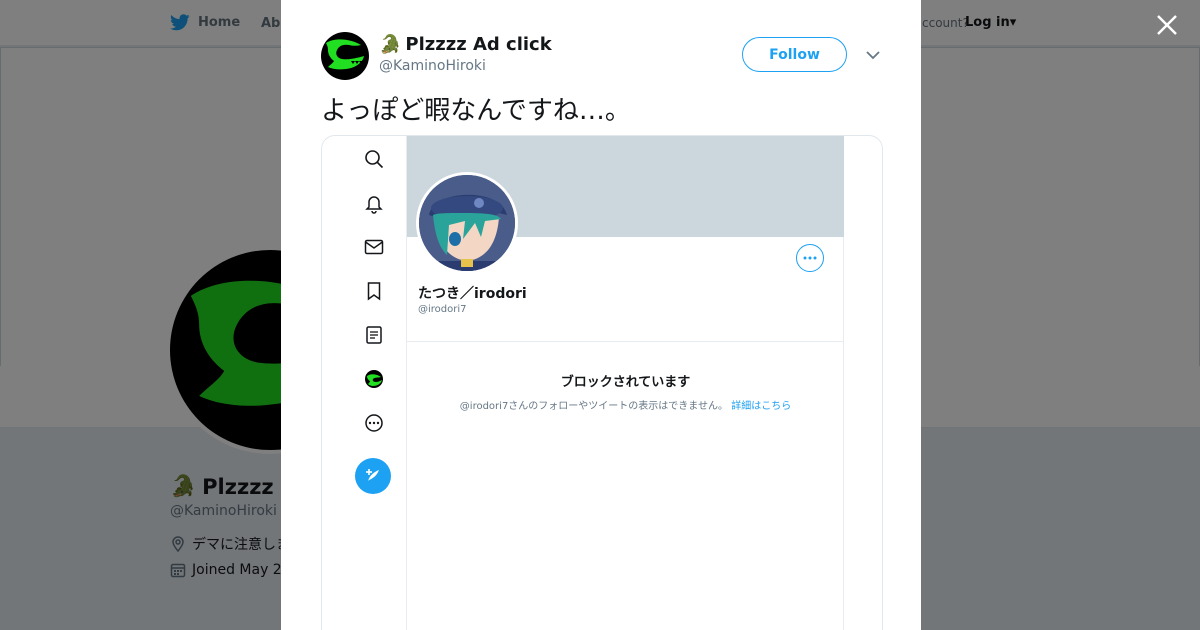 This screenshot has height=630, width=1200. What do you see at coordinates (476, 111) in the screenshot?
I see `tweet-text: よっぽど暇なんですね…。` at bounding box center [476, 111].